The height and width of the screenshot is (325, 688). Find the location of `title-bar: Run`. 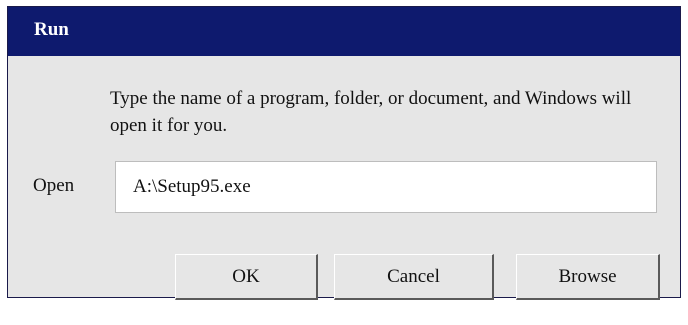

title-bar: Run is located at coordinates (344, 31).